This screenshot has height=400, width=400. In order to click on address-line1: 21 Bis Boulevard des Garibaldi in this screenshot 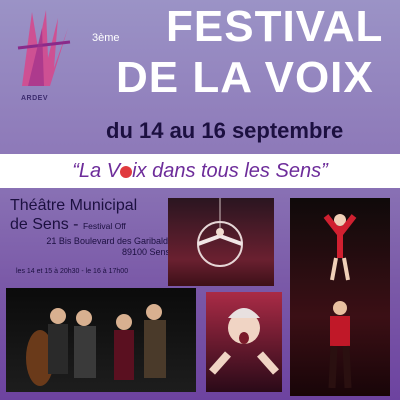, I will do `click(108, 241)`.